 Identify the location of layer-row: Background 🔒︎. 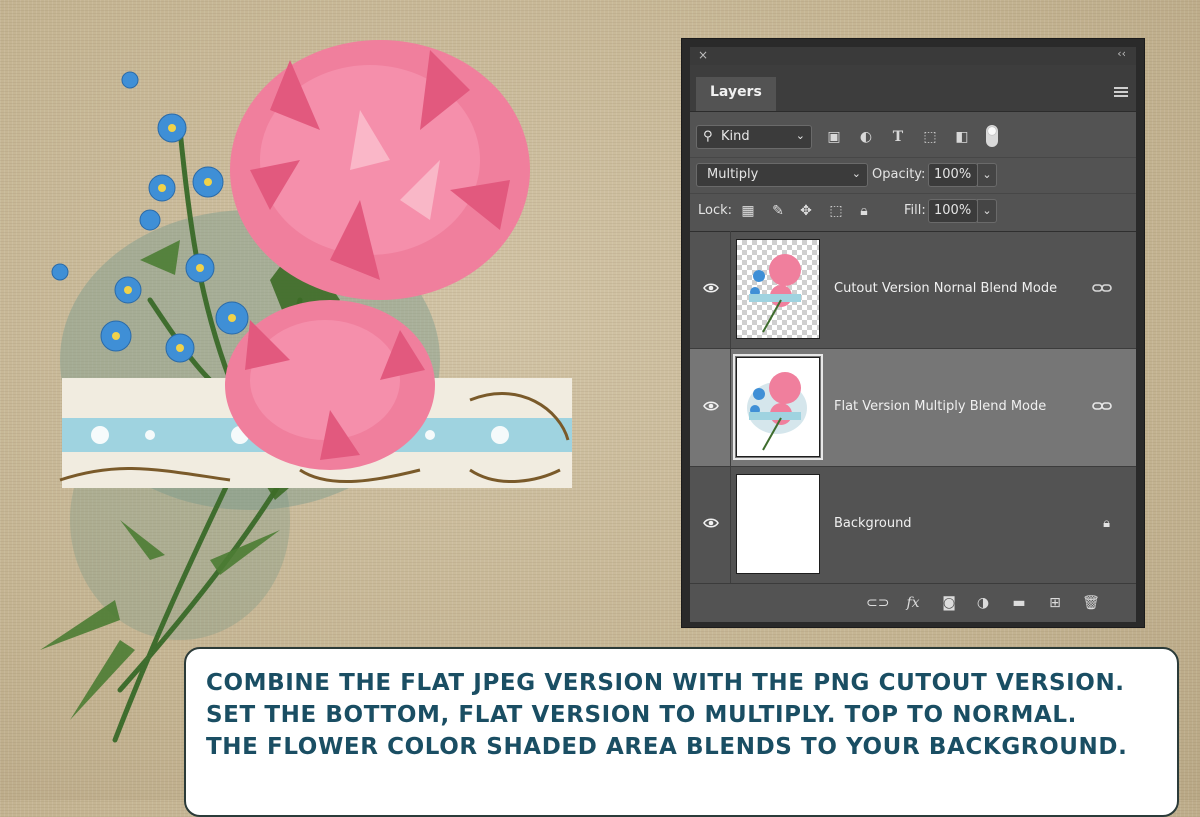
(913, 525).